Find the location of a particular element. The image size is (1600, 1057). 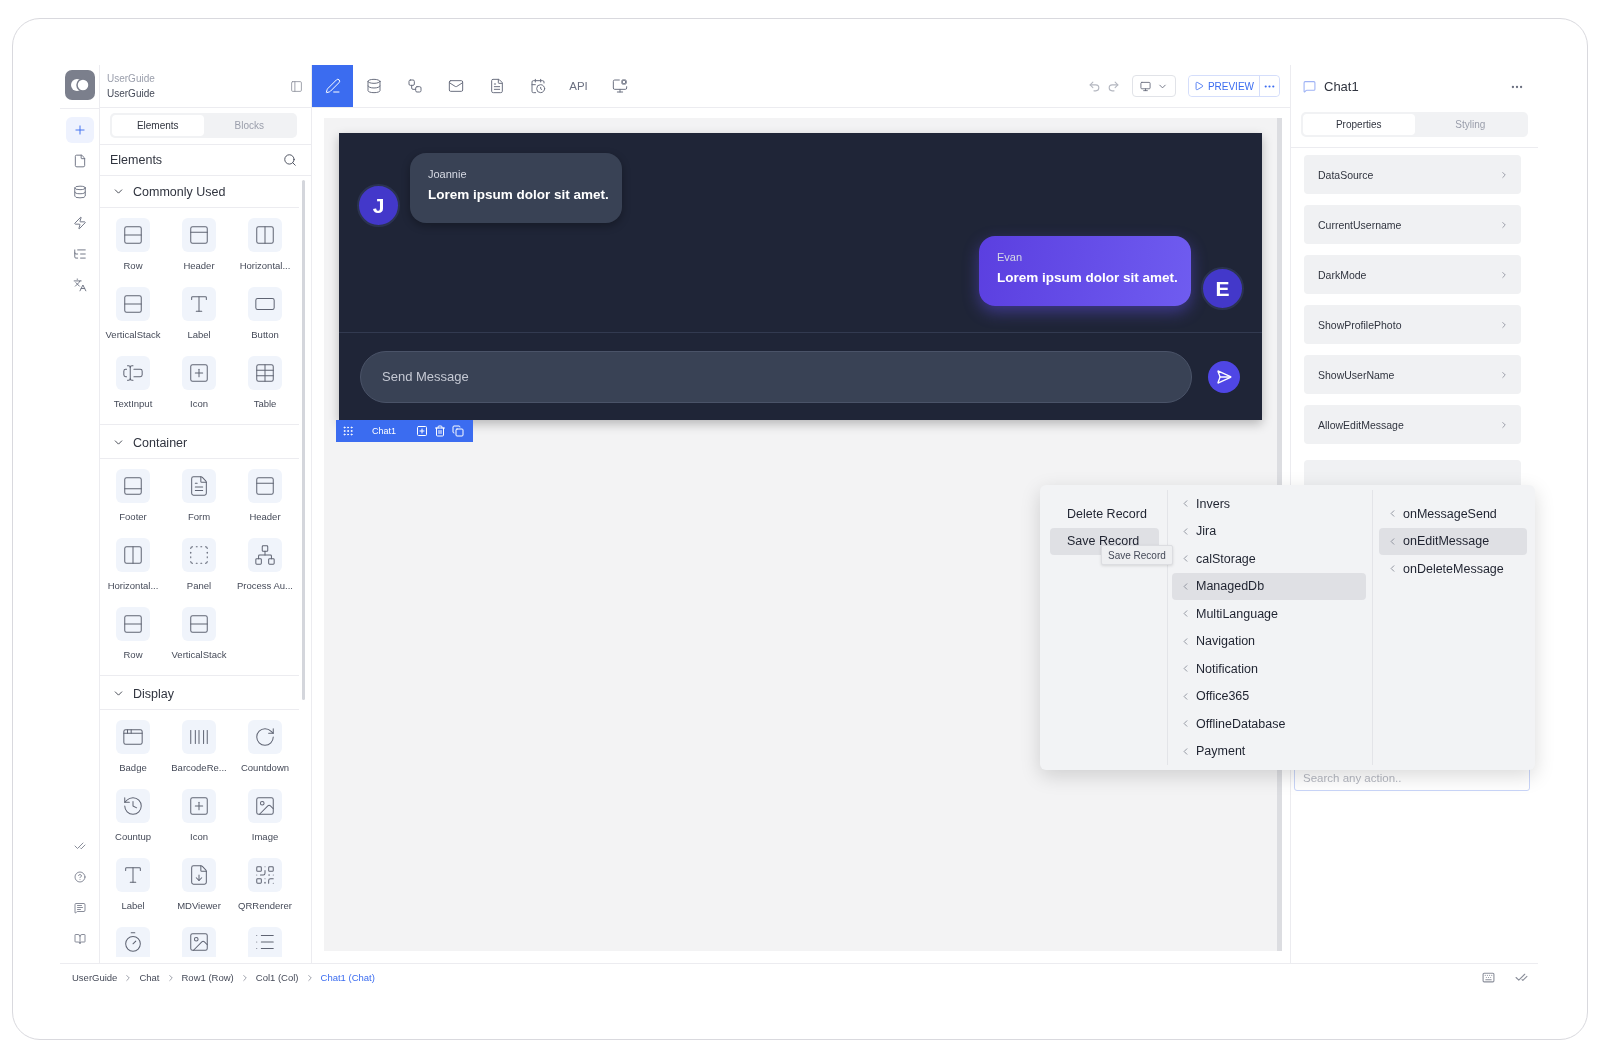

menu-item: onDeleteMessage is located at coordinates (1453, 569).